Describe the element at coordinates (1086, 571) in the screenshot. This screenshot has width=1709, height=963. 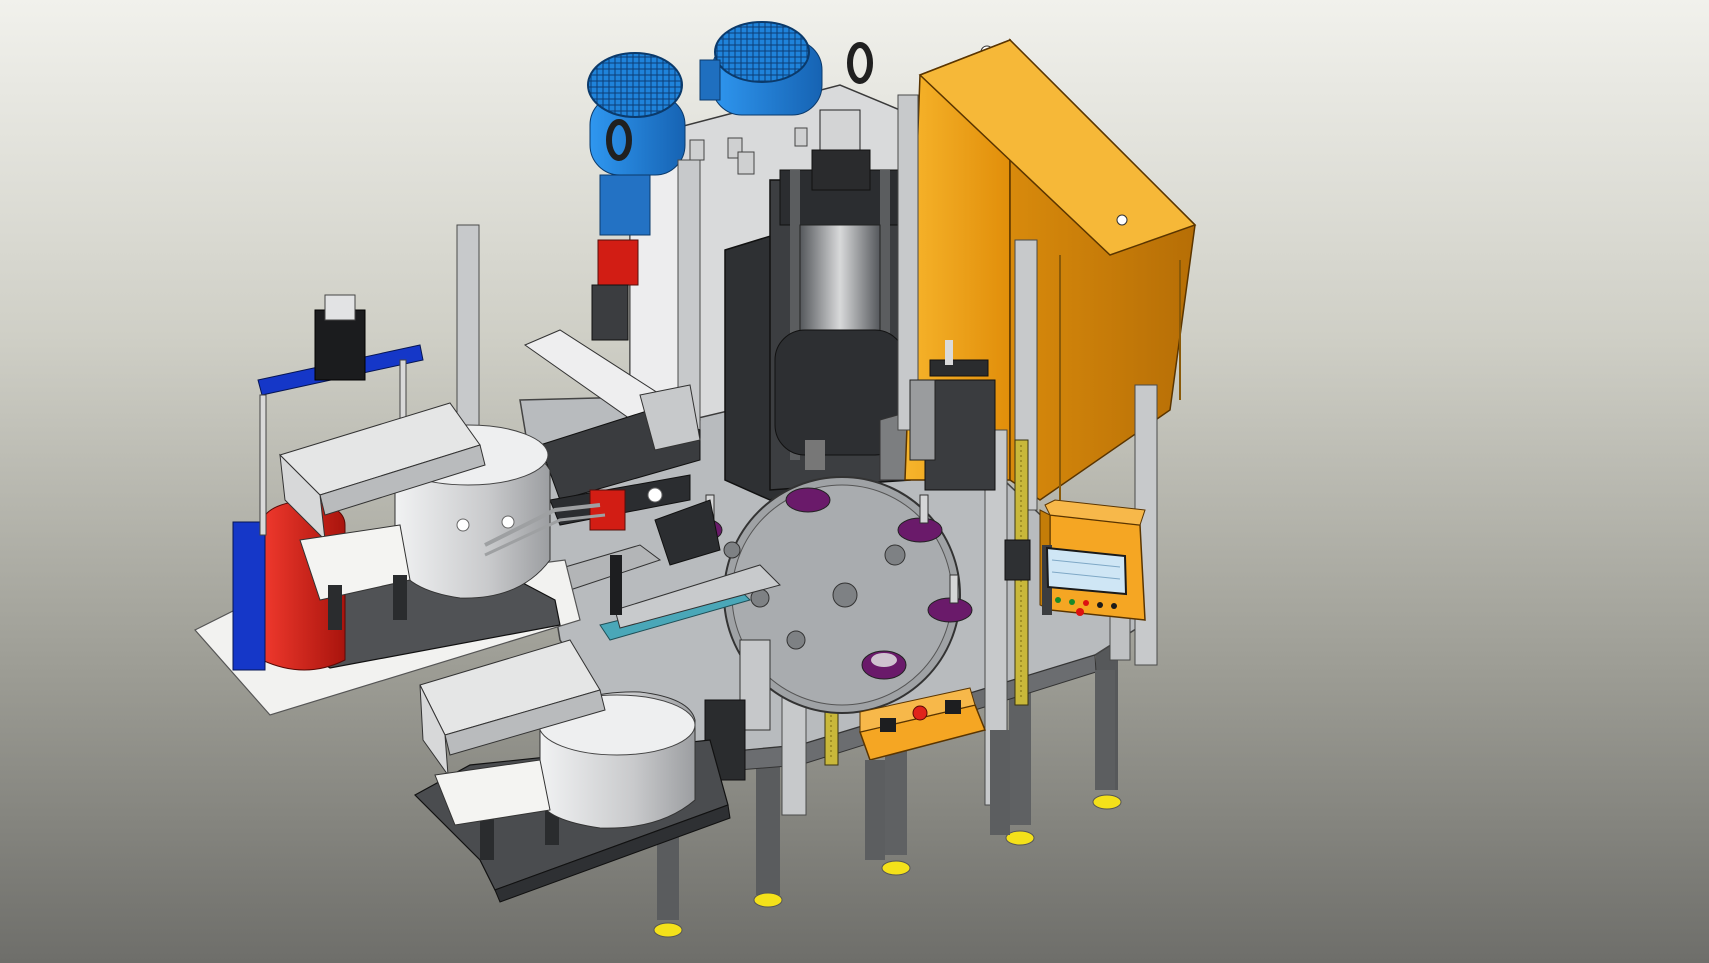
I see `hmi-screen` at that location.